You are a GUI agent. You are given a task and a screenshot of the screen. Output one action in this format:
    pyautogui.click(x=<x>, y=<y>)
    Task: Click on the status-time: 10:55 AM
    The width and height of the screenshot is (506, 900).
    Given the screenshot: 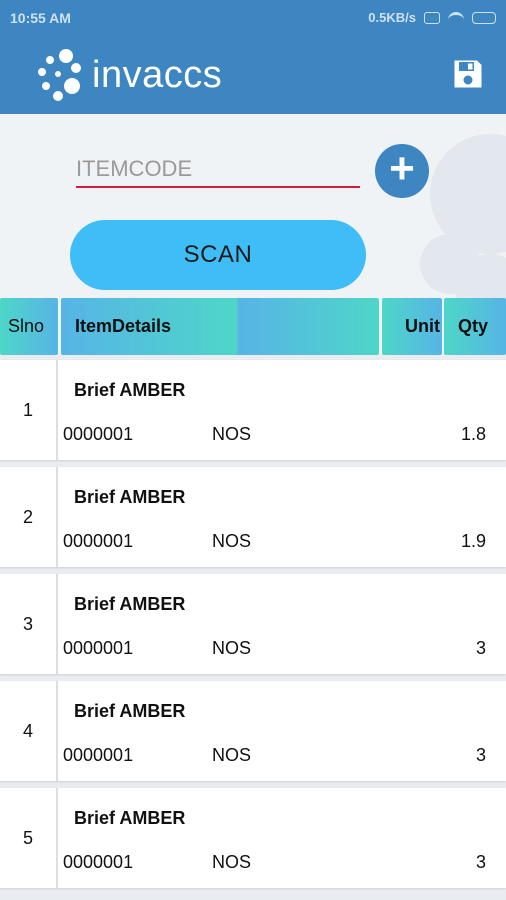 What is the action you would take?
    pyautogui.click(x=40, y=18)
    